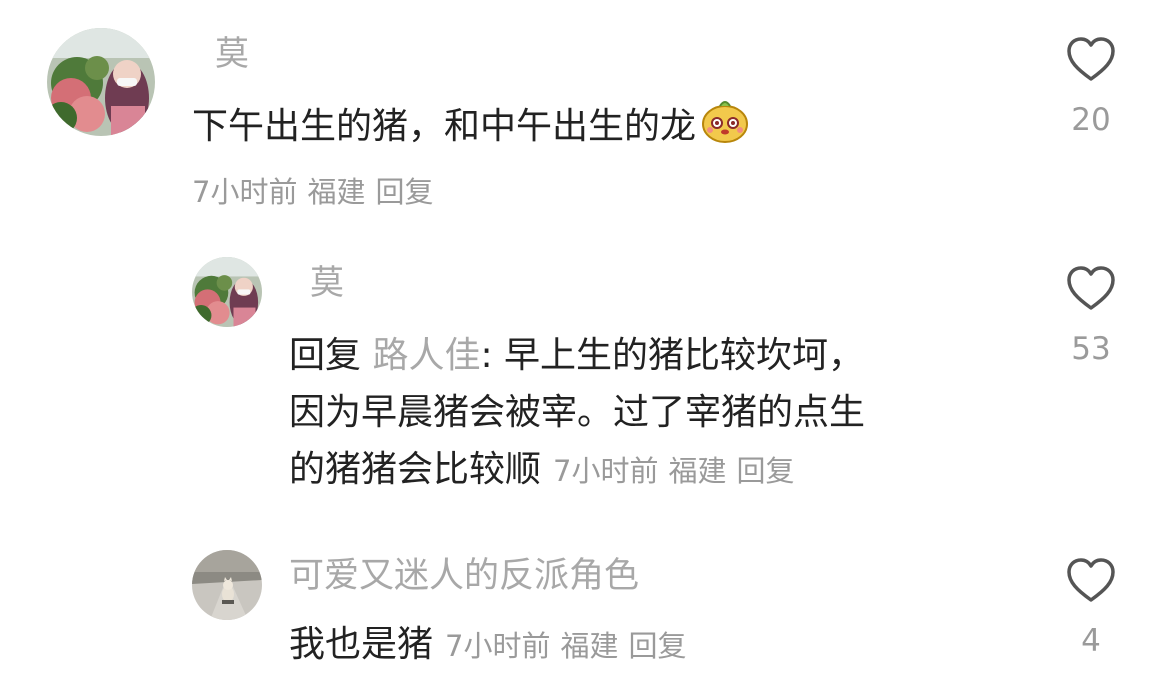  I want to click on like-count: 20, so click(1091, 120).